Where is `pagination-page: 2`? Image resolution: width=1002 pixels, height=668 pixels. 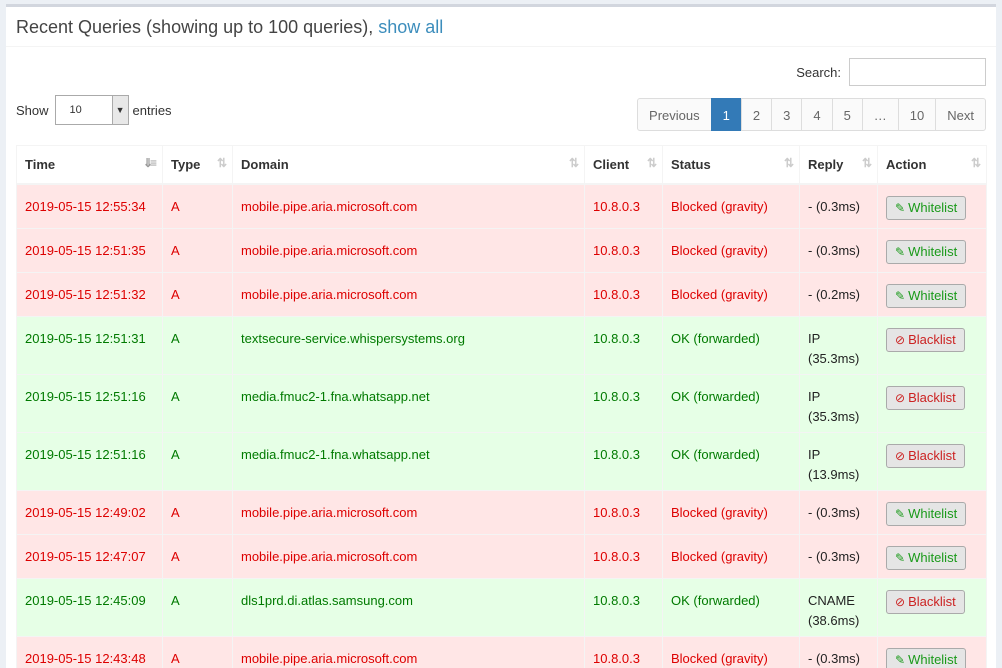
pagination-page: 2 is located at coordinates (756, 114).